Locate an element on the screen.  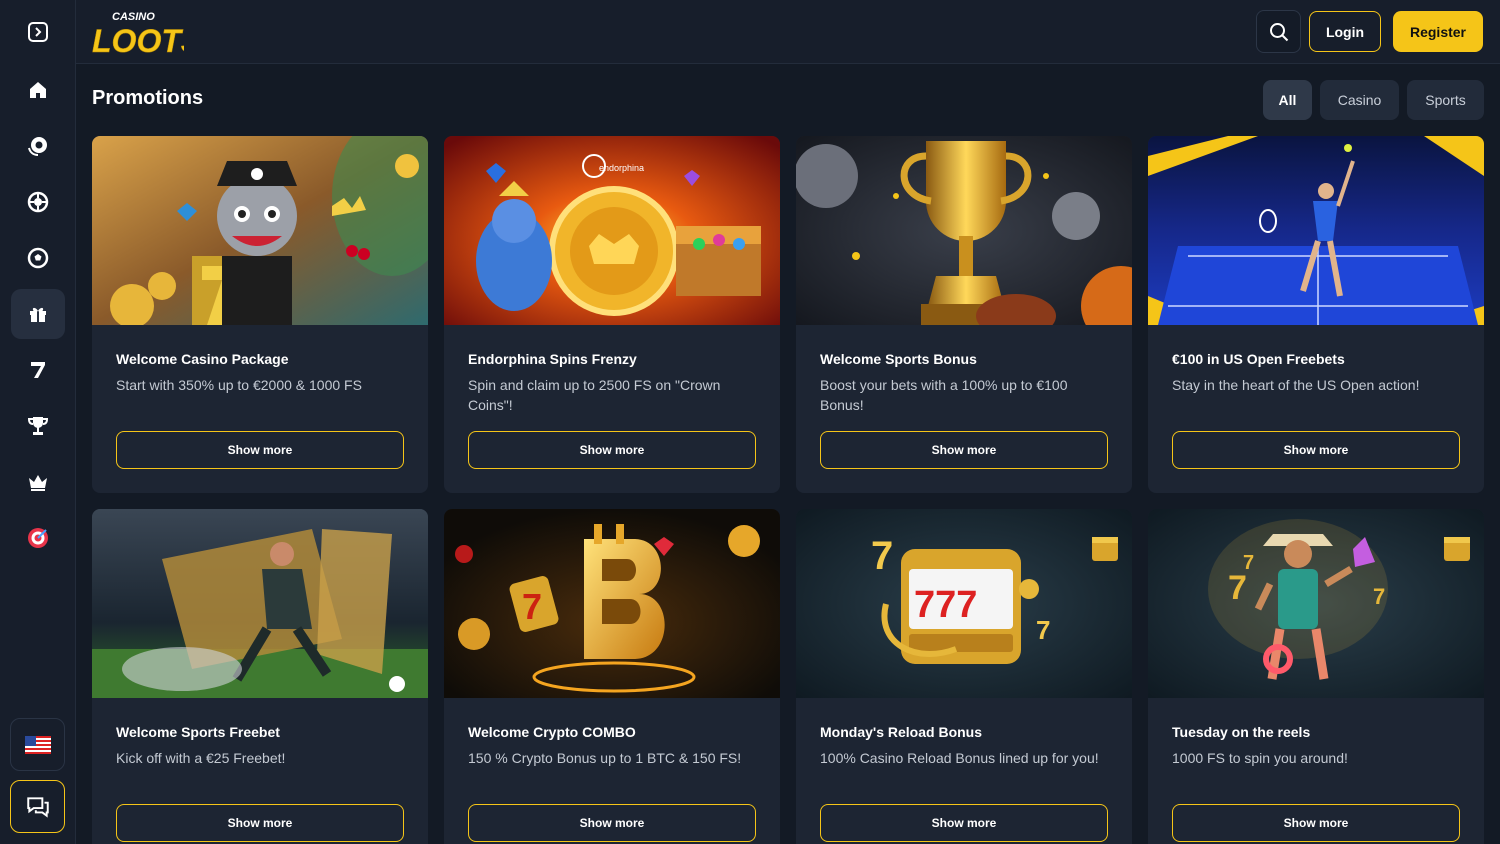
chat-icon is located at coordinates (37, 807).